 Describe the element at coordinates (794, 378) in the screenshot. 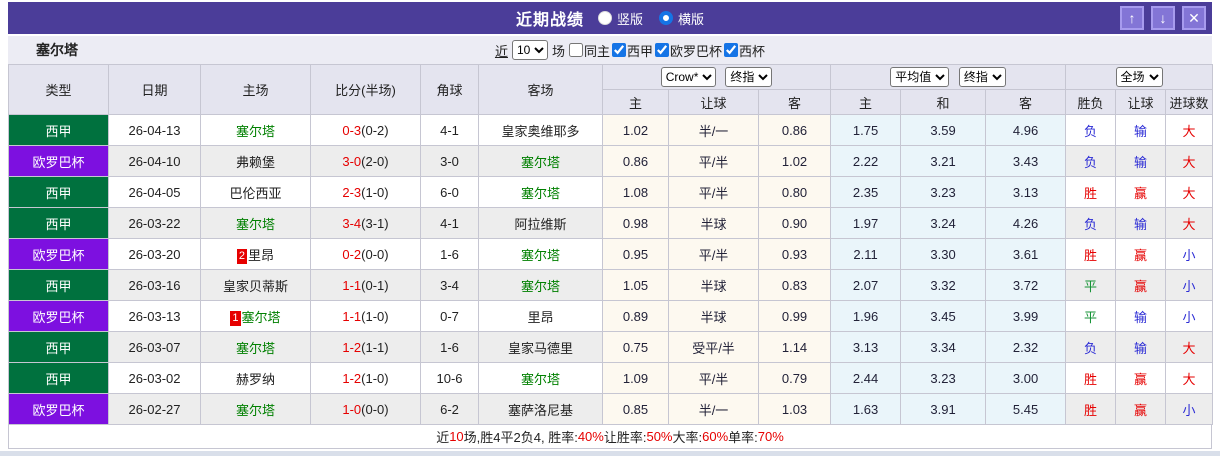

I see `handicap-away-odds: 0.79` at that location.